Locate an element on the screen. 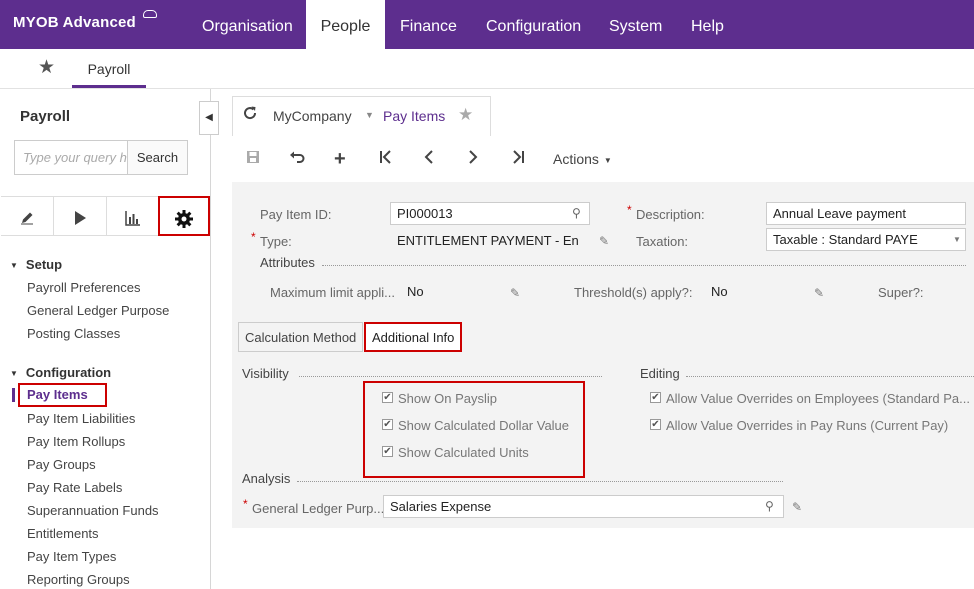  sidebar-item-payroll-preferences: Payroll Preferences is located at coordinates (83, 287).